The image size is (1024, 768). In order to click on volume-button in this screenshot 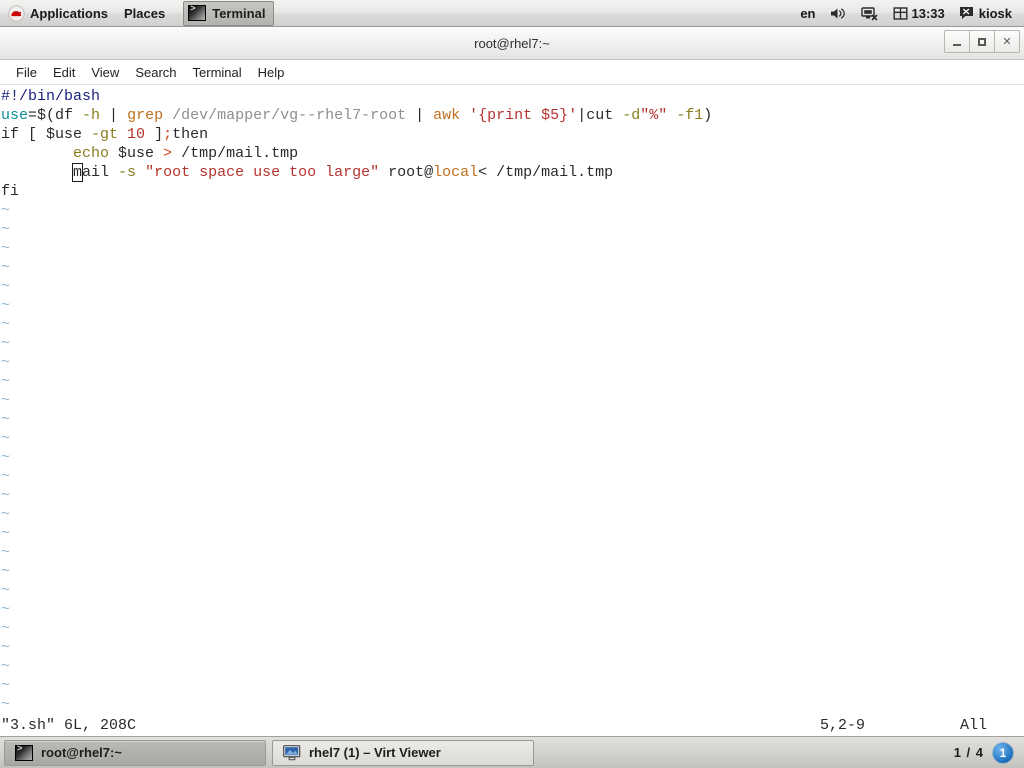, I will do `click(838, 13)`.